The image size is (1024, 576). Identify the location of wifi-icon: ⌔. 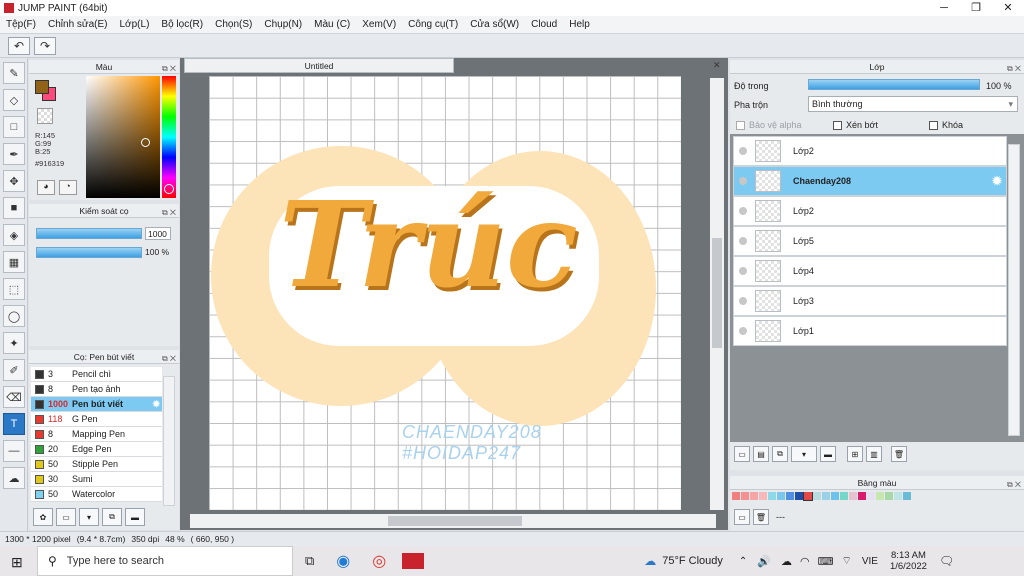
(846, 561).